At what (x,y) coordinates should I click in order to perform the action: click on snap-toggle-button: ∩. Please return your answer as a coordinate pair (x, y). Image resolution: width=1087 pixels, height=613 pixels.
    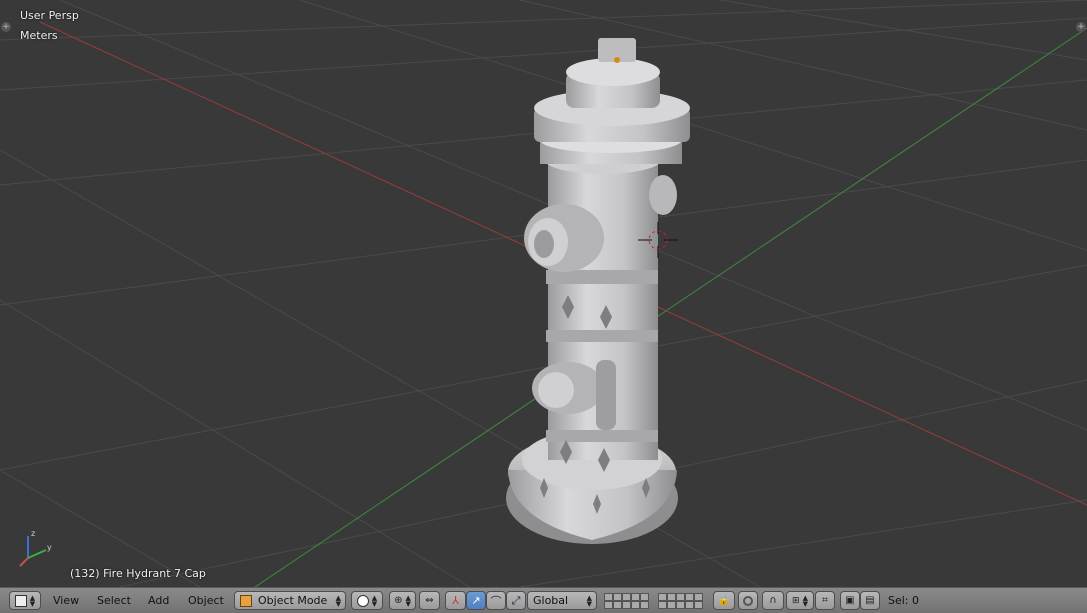
    Looking at the image, I should click on (773, 600).